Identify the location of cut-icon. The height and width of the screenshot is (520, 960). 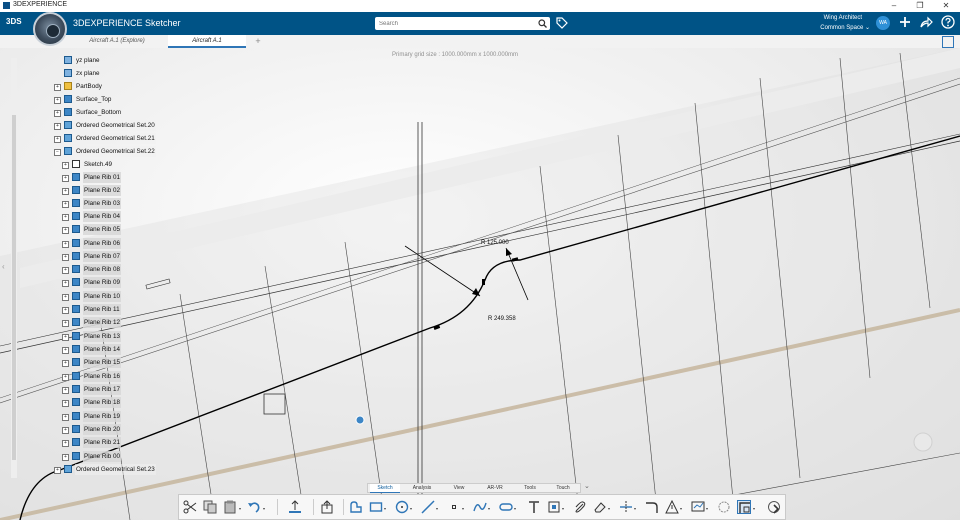
(190, 507).